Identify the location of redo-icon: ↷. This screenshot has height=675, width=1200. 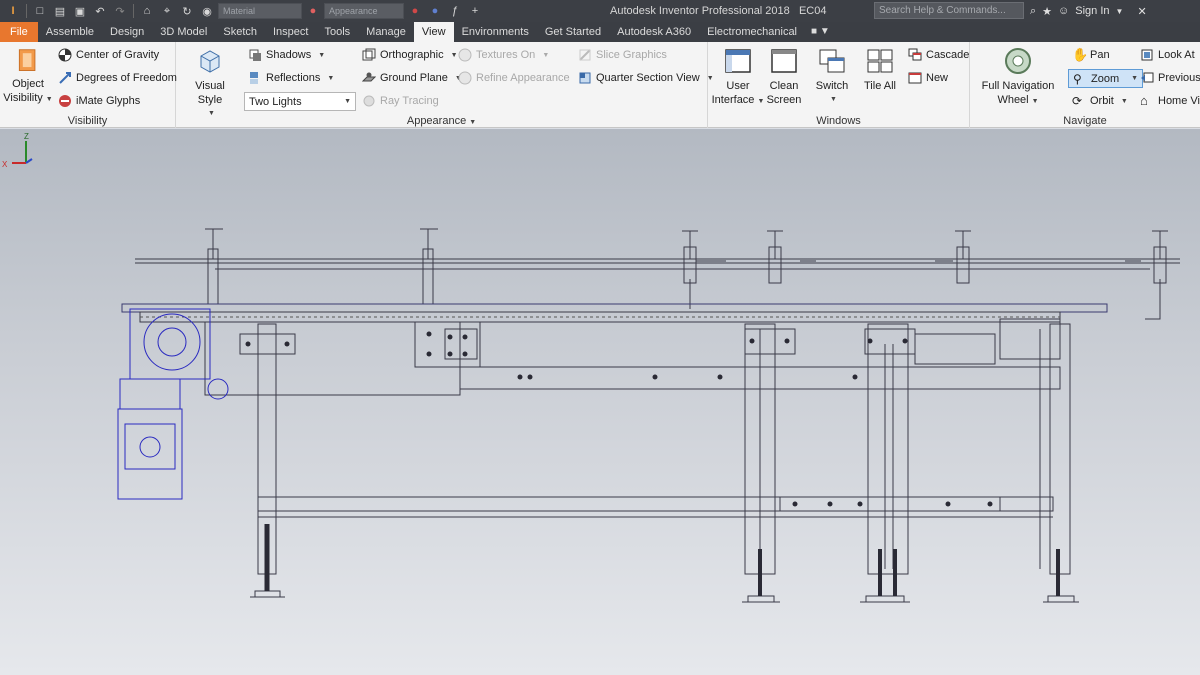
(120, 11).